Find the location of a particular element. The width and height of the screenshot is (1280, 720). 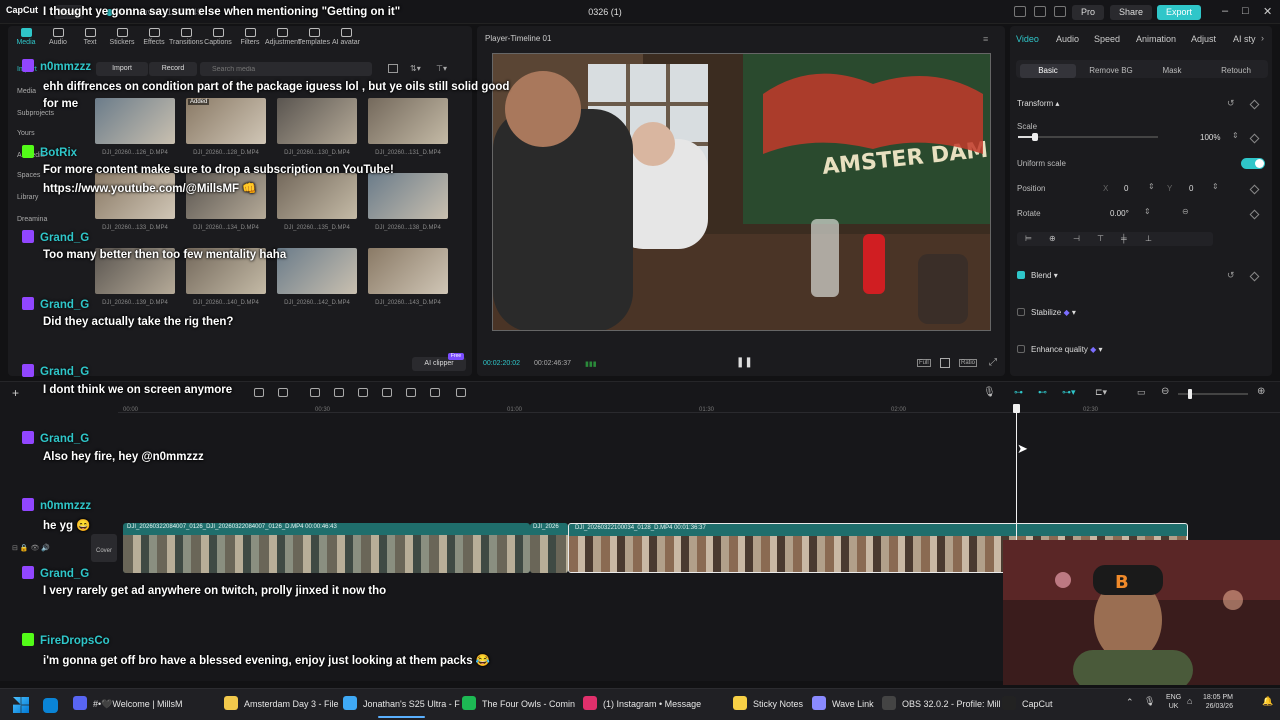

cover-button: Cover is located at coordinates (104, 548).